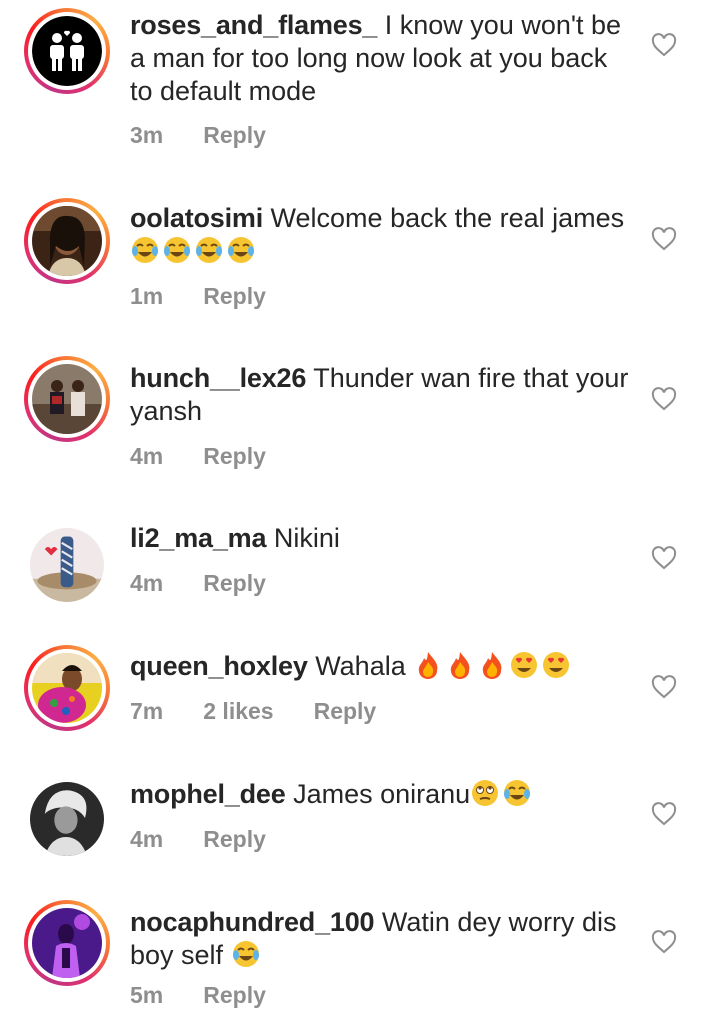 The image size is (720, 1009). I want to click on comment-time: 1m, so click(147, 296).